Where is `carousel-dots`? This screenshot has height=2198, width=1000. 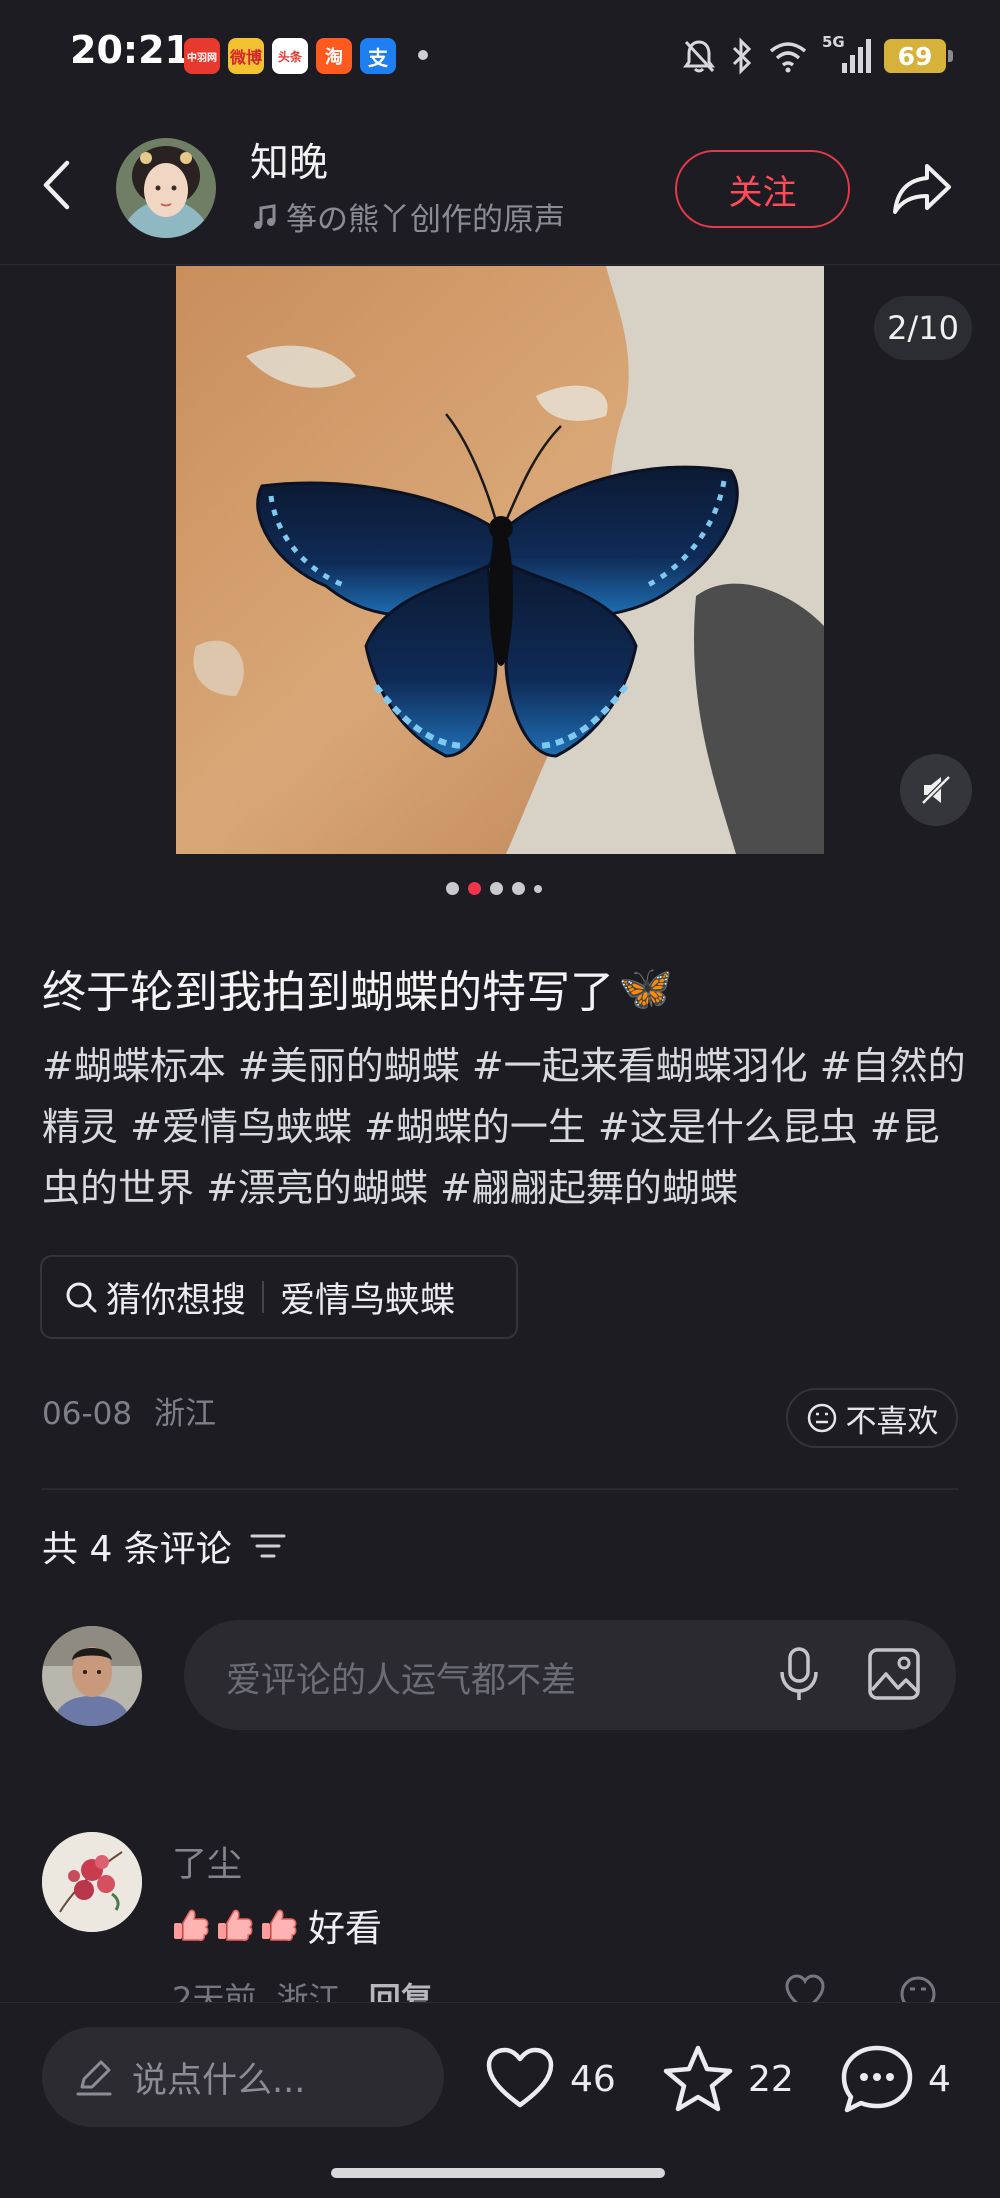
carousel-dots is located at coordinates (494, 888).